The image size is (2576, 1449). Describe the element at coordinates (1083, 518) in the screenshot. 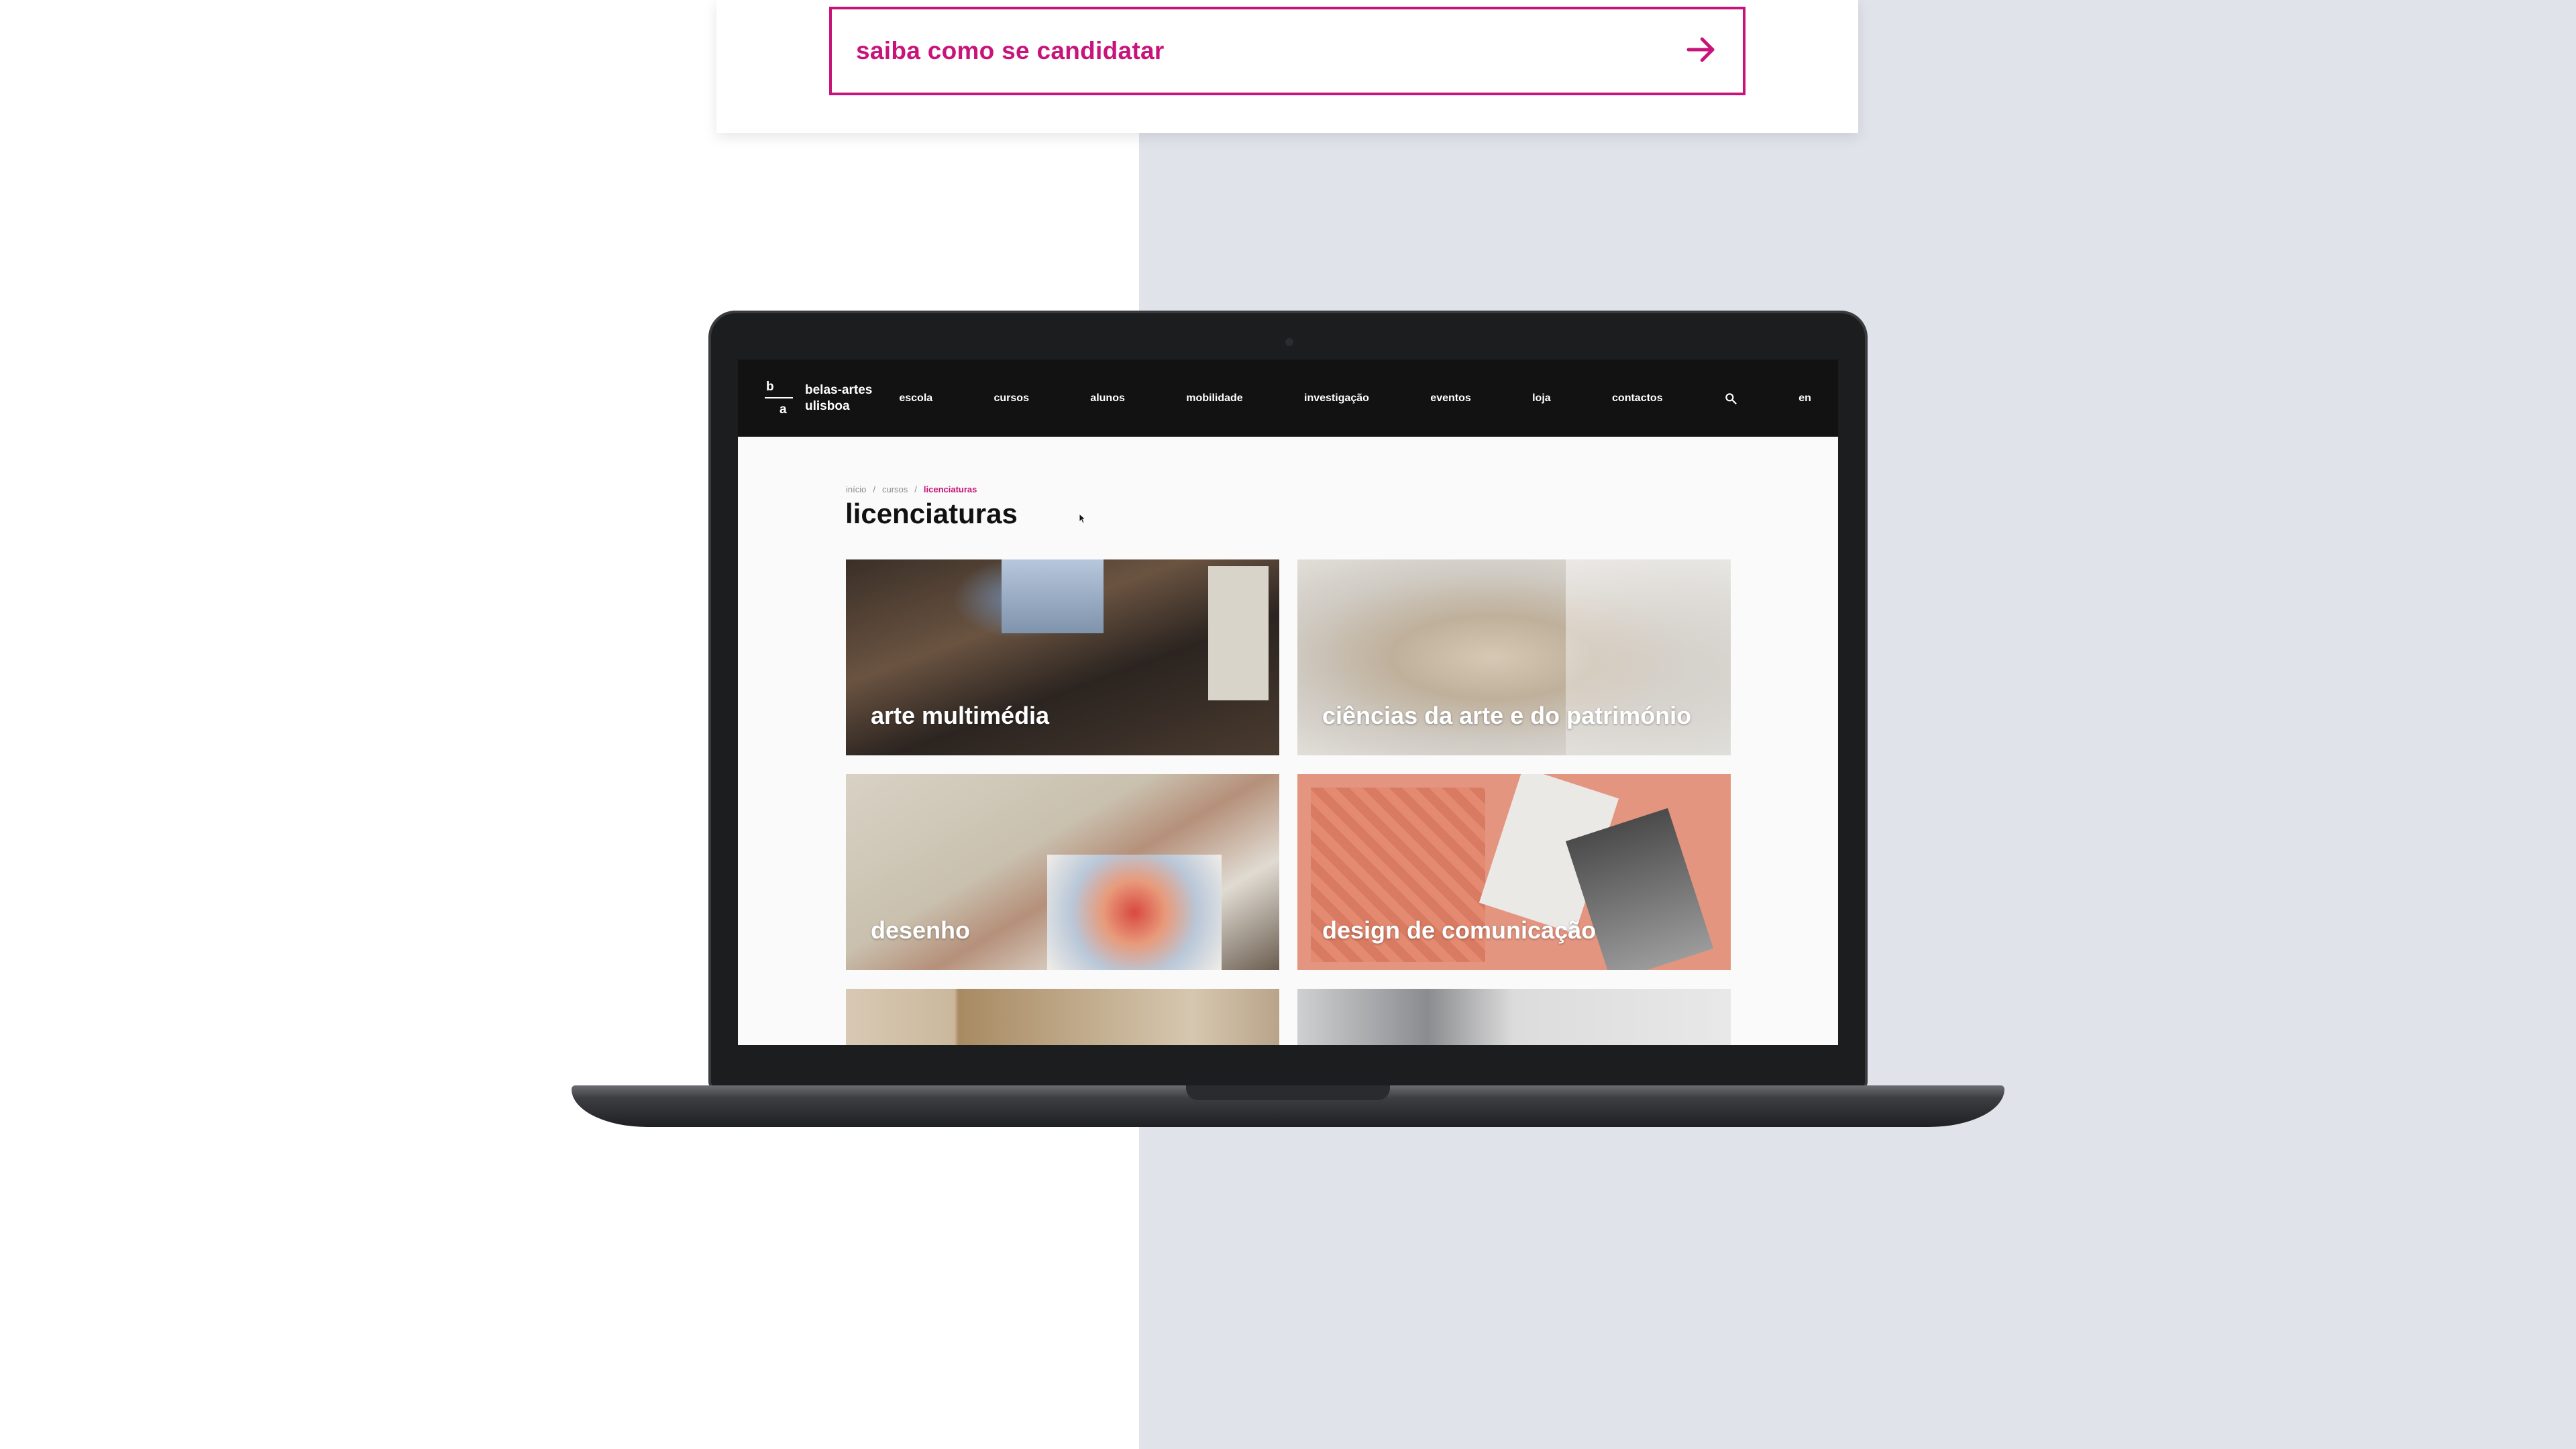

I see `mouse-cursor-icon` at that location.